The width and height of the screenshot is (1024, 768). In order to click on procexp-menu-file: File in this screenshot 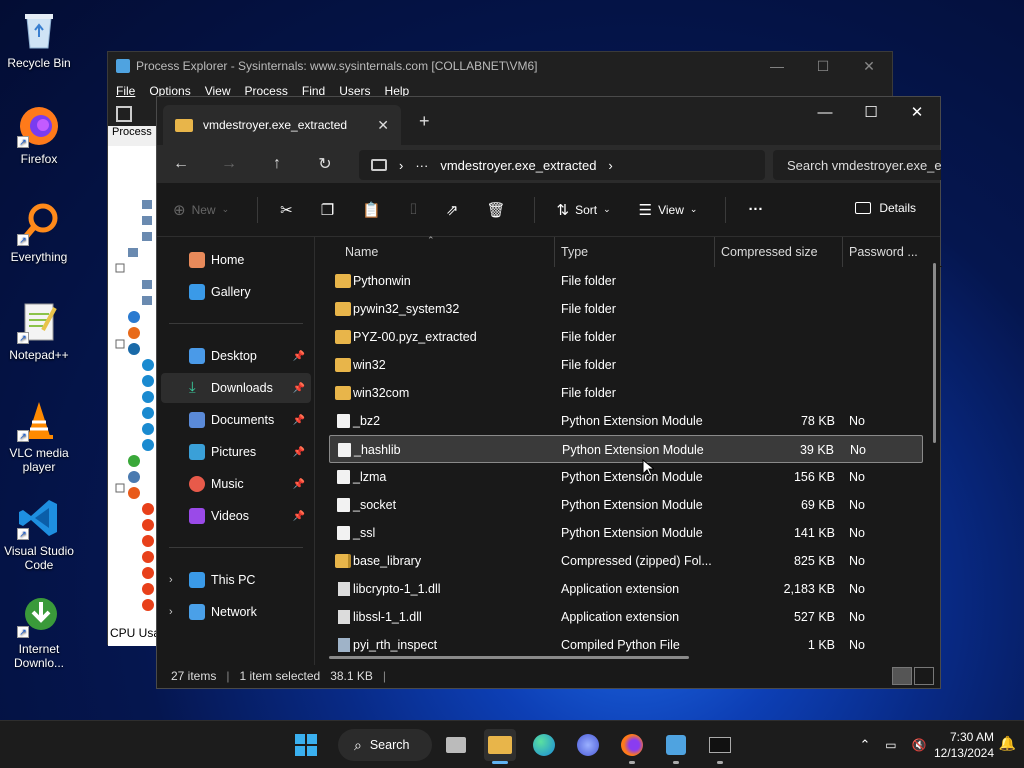, I will do `click(125, 91)`.